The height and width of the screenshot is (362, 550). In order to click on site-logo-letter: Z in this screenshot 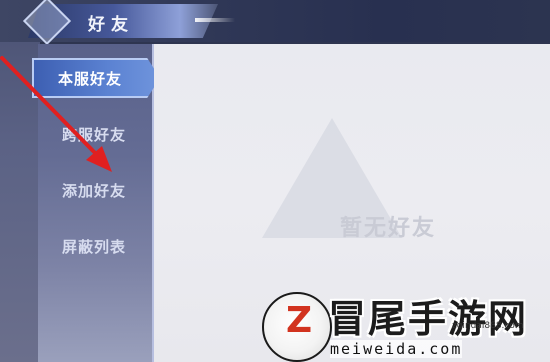, I will do `click(299, 320)`.